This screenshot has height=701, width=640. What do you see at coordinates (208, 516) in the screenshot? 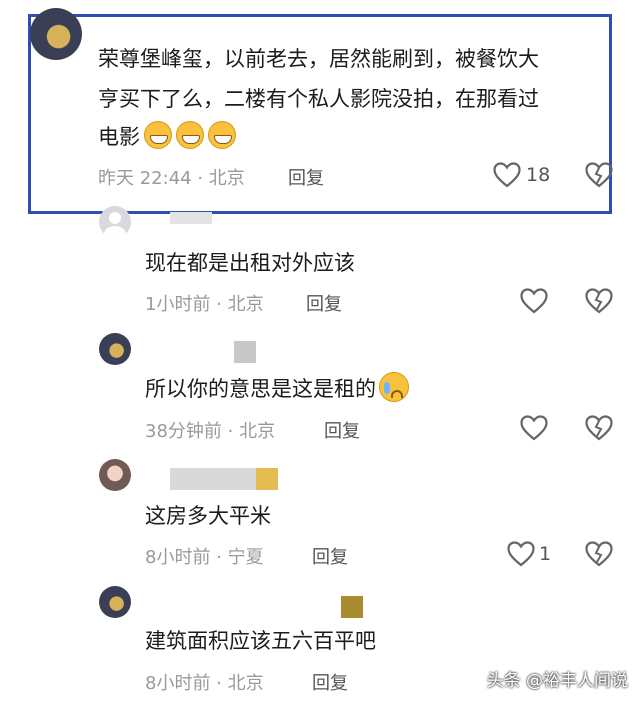
I see `comment-text: 这房多大平米` at bounding box center [208, 516].